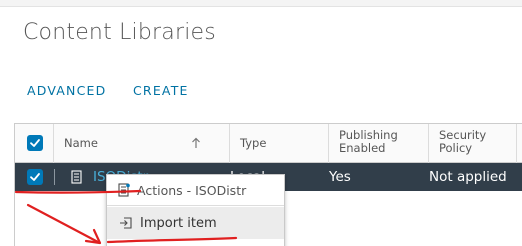 The image size is (522, 246). Describe the element at coordinates (78, 191) in the screenshot. I see `annotation-underline-row` at that location.